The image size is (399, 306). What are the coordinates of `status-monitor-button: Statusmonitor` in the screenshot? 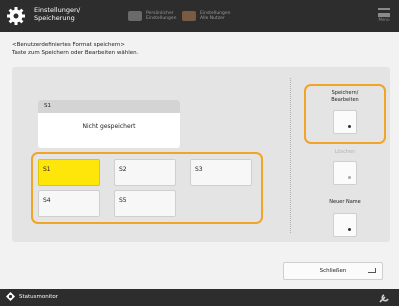 It's located at (32, 296).